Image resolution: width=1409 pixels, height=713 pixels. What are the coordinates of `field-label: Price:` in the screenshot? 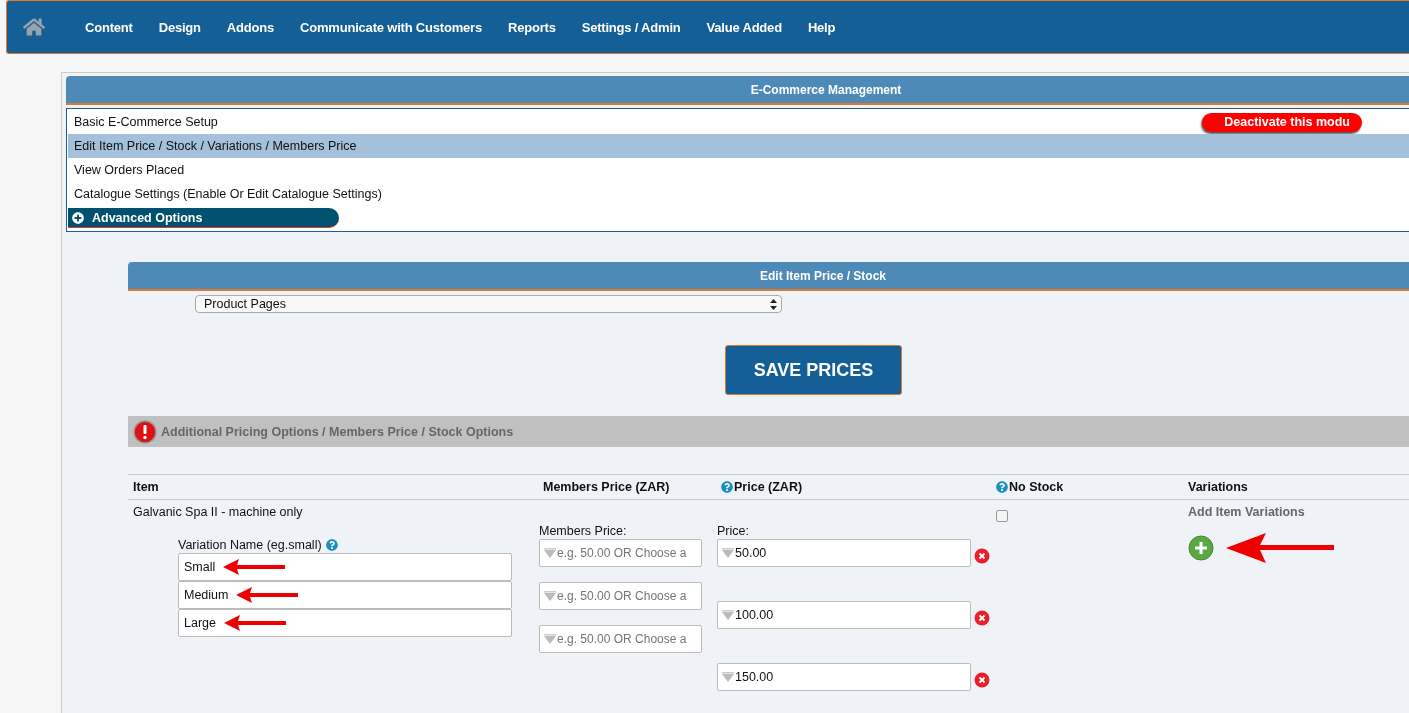 It's located at (733, 531).